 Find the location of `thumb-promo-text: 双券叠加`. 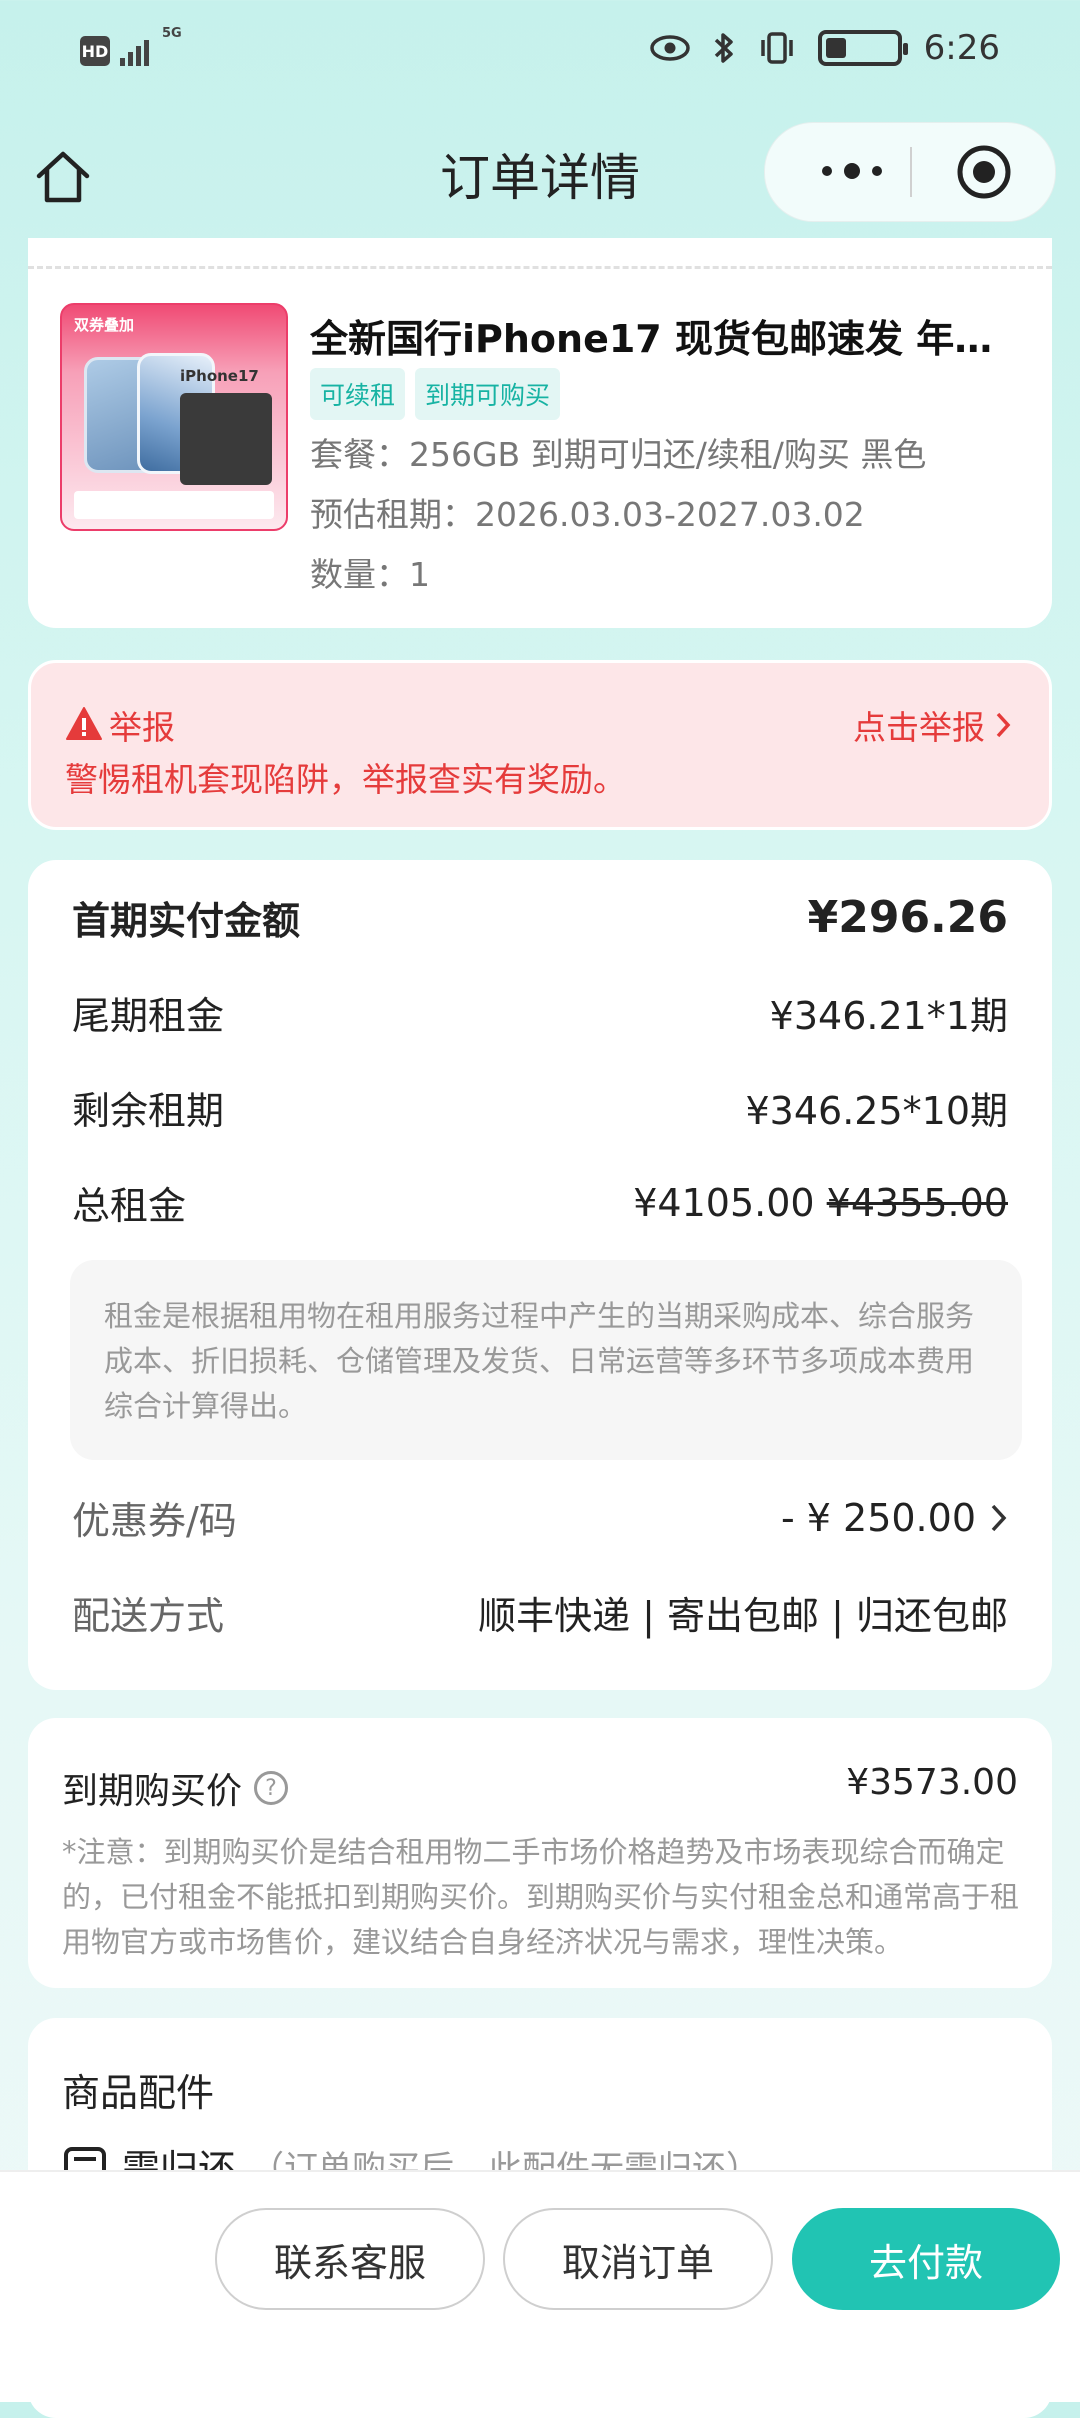

thumb-promo-text: 双券叠加 is located at coordinates (104, 325).